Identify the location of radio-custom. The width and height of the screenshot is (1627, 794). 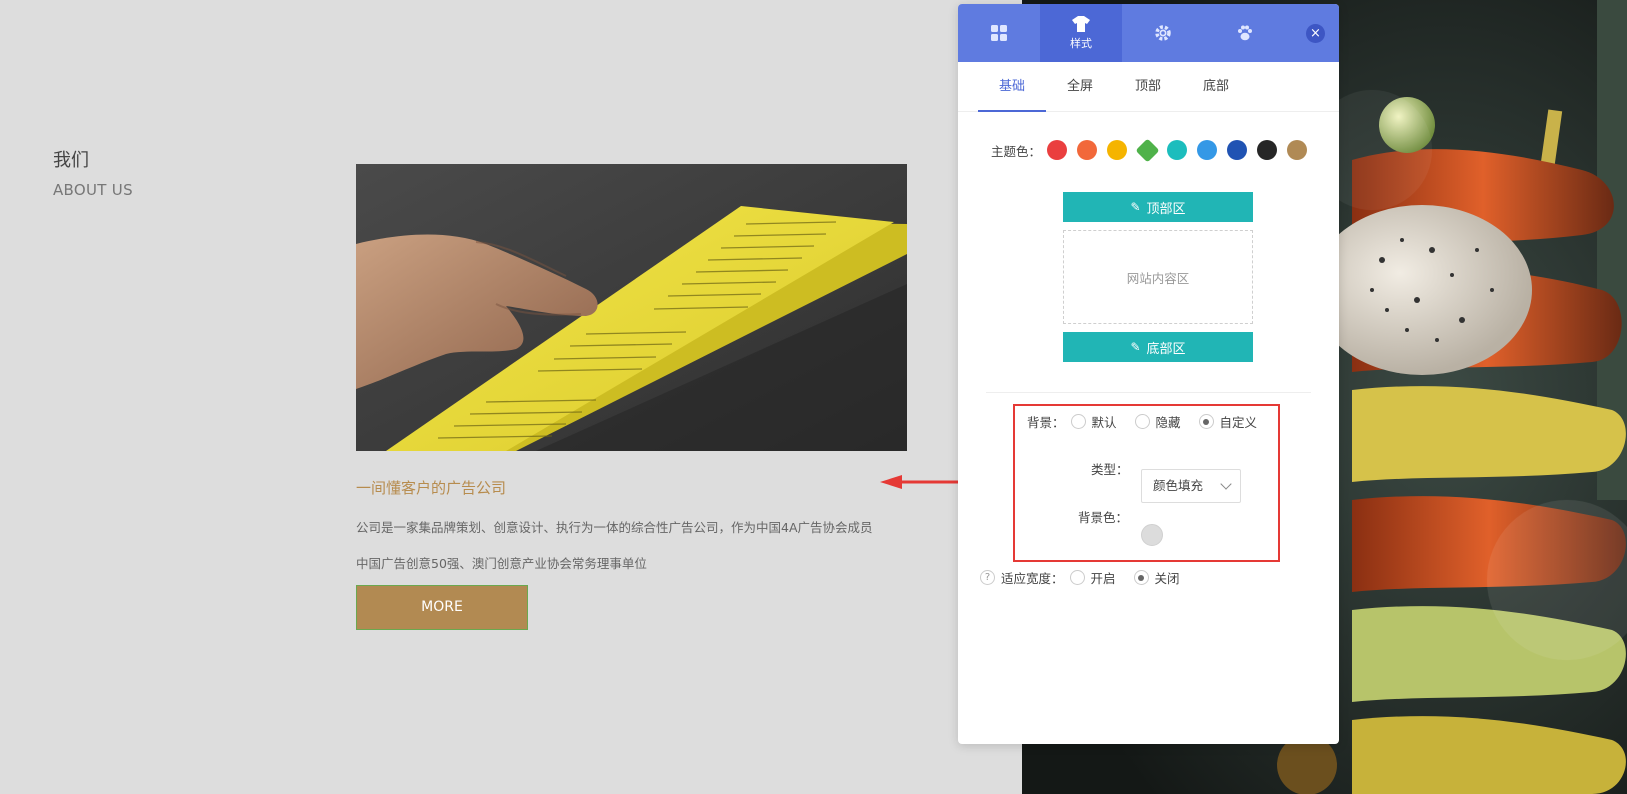
(1206, 421).